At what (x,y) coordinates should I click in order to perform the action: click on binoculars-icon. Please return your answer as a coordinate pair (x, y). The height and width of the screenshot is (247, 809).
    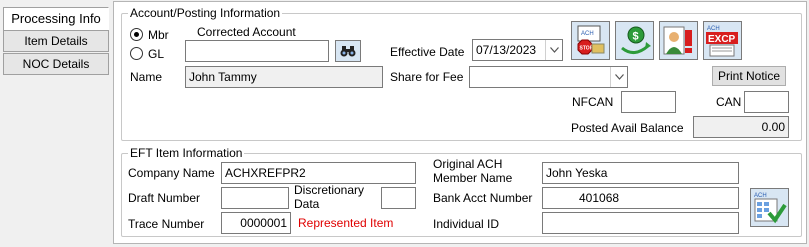
    Looking at the image, I should click on (348, 51).